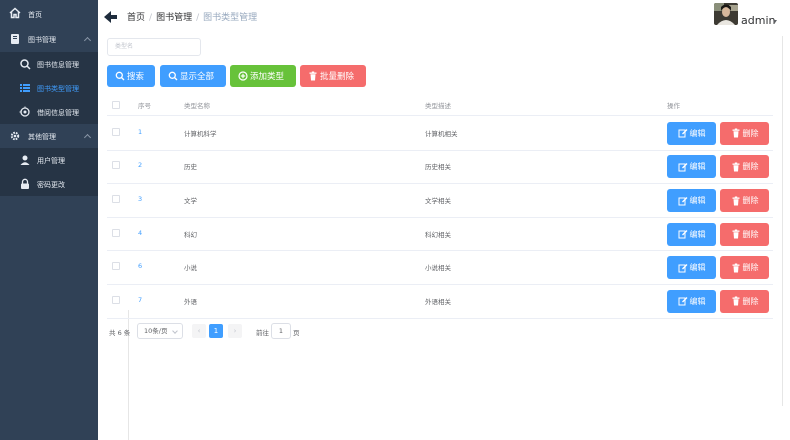 The height and width of the screenshot is (440, 790). Describe the element at coordinates (262, 333) in the screenshot. I see `goto-label: 前往` at that location.